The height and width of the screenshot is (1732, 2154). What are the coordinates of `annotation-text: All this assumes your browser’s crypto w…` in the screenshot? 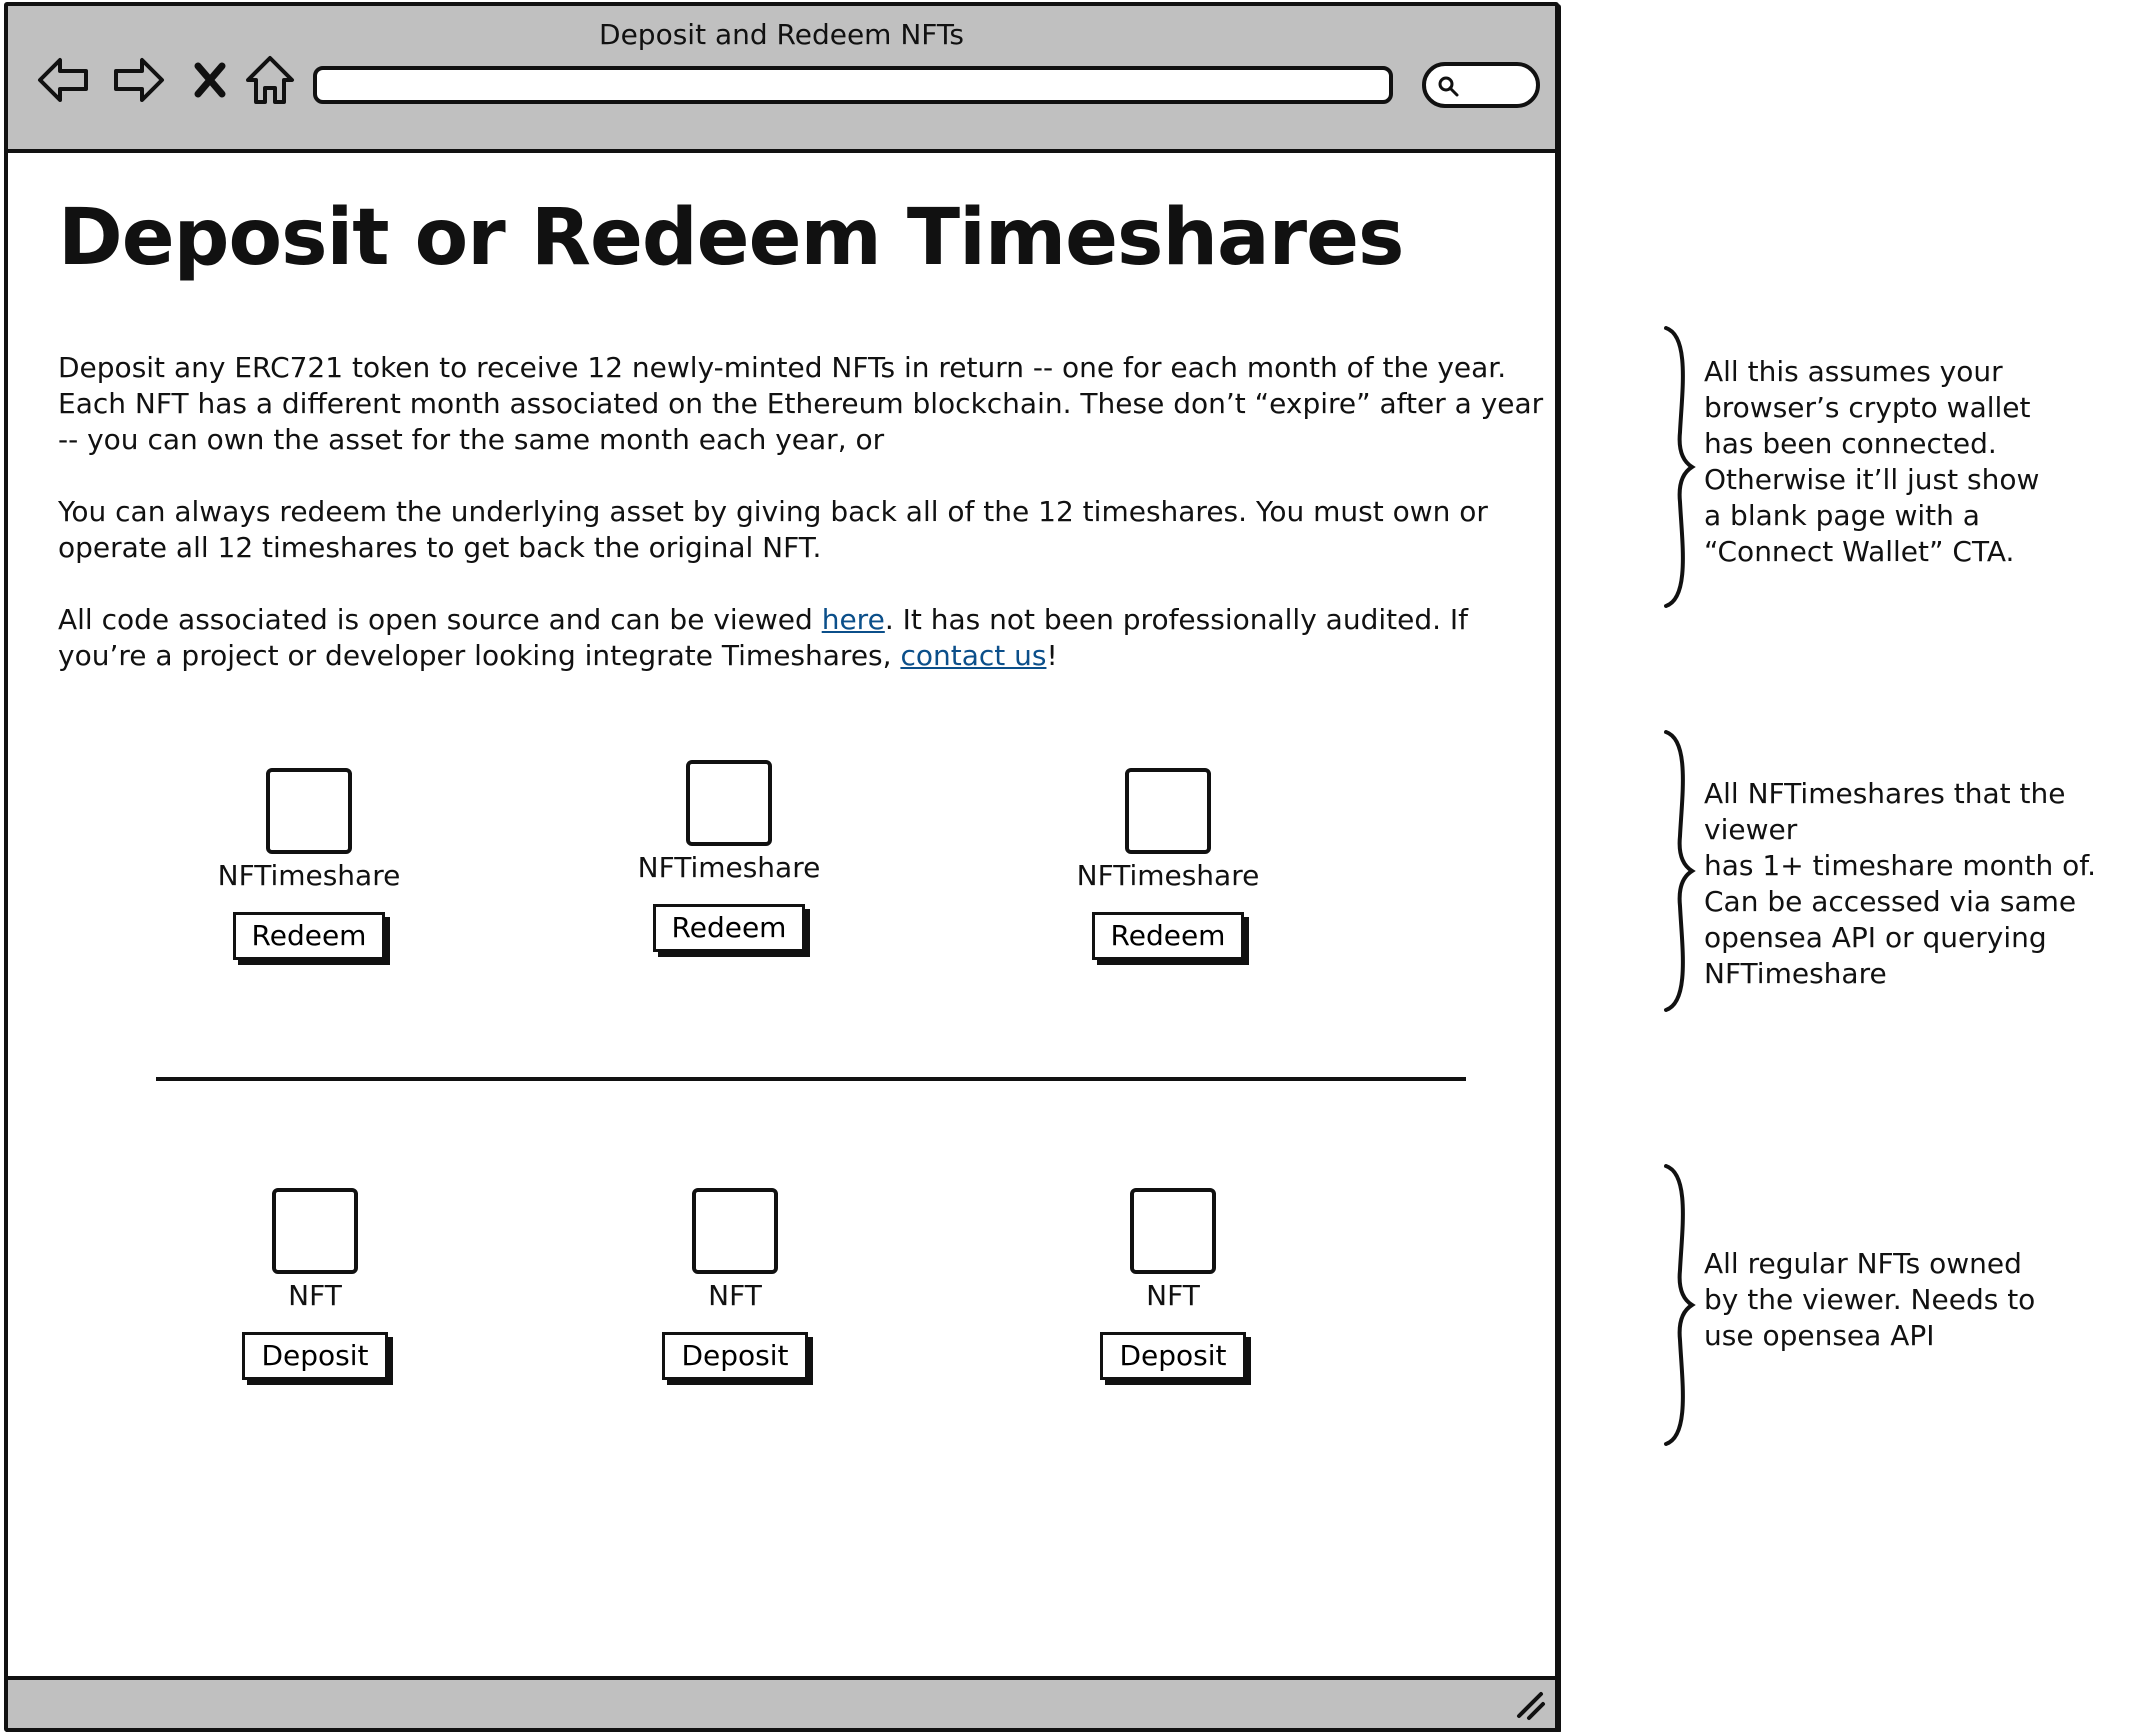 It's located at (1872, 461).